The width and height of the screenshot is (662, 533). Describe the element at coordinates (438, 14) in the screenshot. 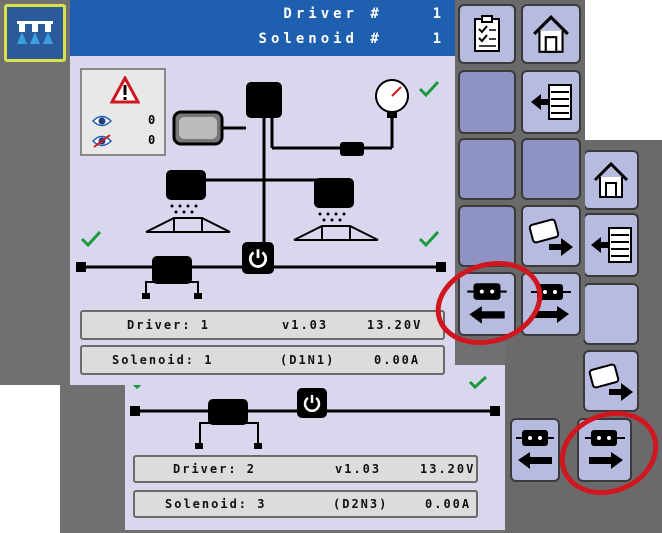

I see `header-driver-num: 1` at that location.